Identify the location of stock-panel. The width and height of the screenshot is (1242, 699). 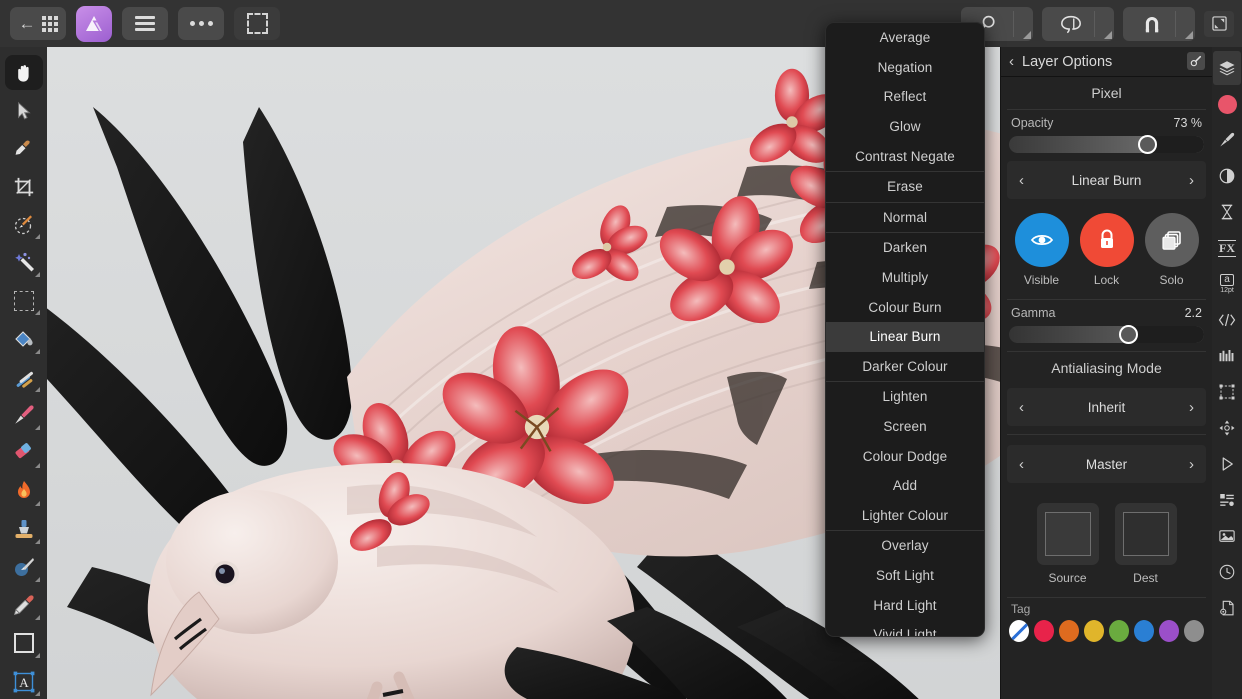
(1227, 536).